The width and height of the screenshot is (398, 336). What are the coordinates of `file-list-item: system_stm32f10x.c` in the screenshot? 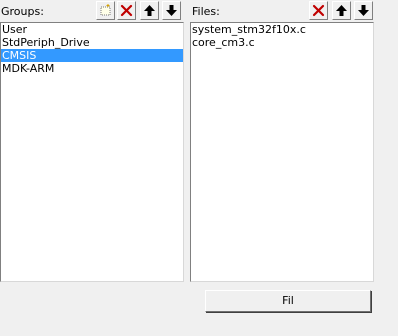 It's located at (282, 29).